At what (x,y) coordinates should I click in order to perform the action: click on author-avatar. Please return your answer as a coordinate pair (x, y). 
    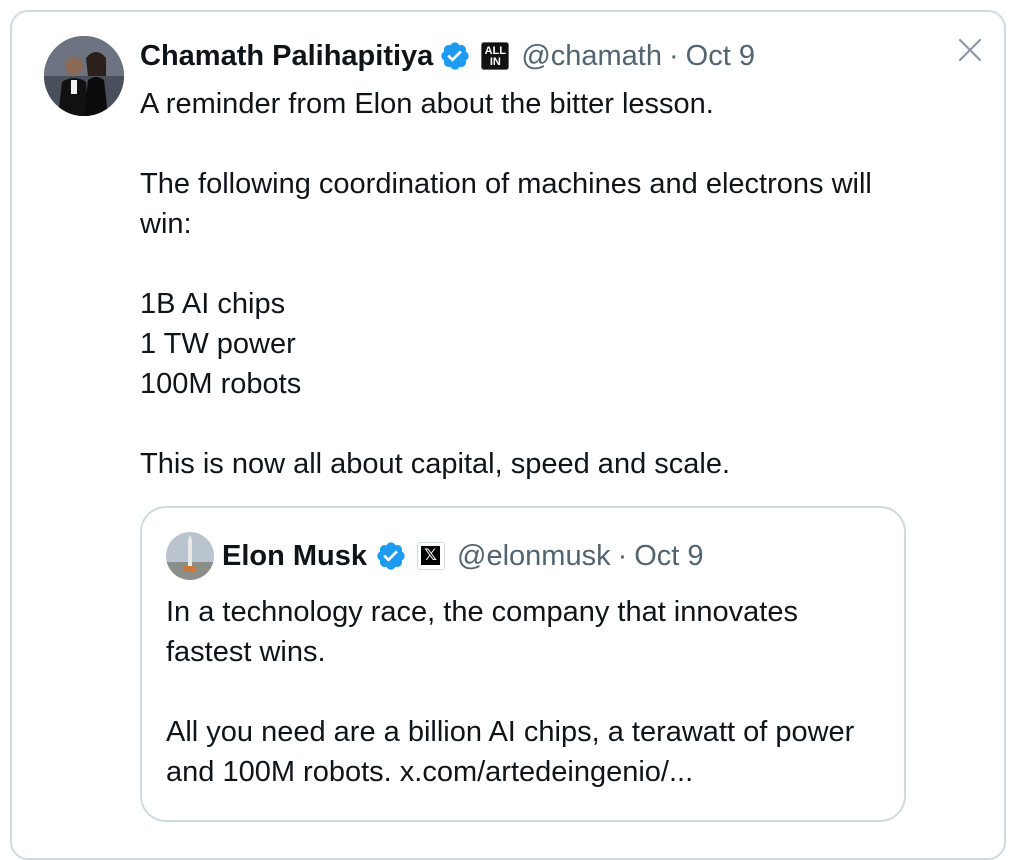
    Looking at the image, I should click on (84, 76).